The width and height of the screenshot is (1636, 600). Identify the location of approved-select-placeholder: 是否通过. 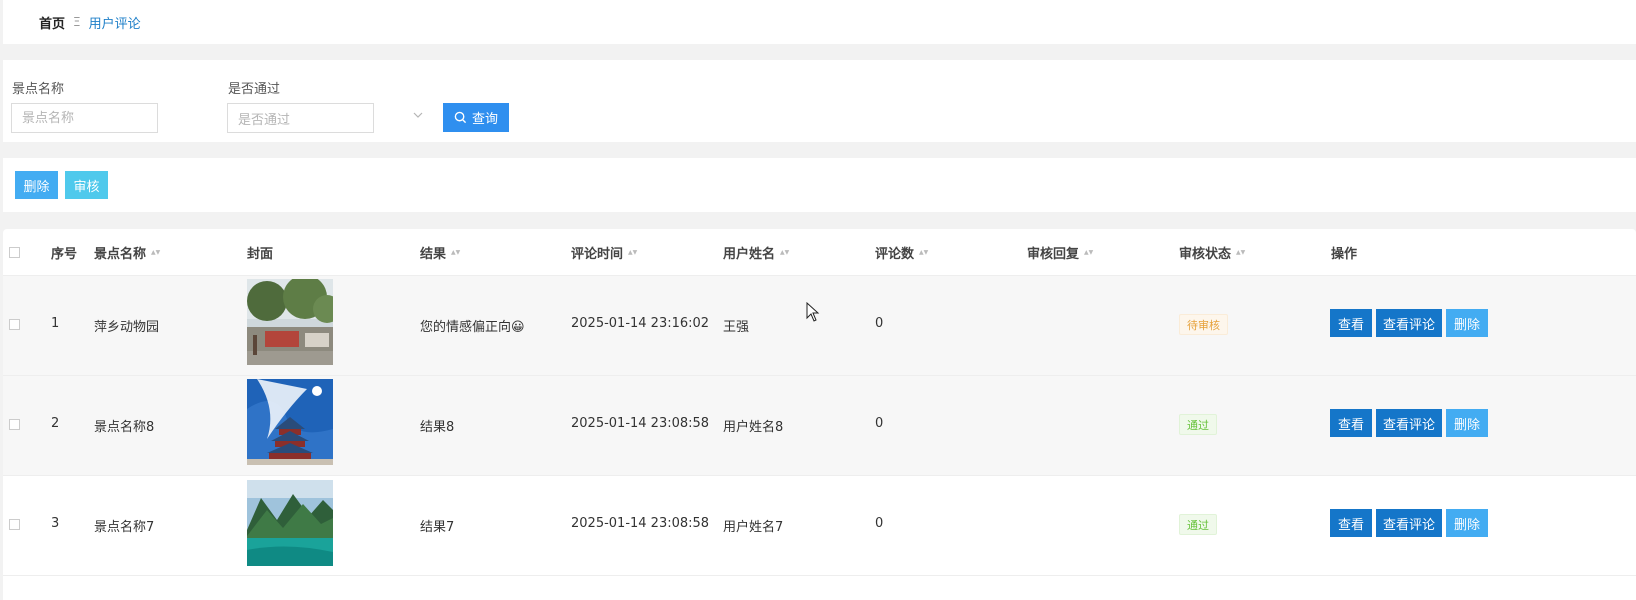
(264, 120).